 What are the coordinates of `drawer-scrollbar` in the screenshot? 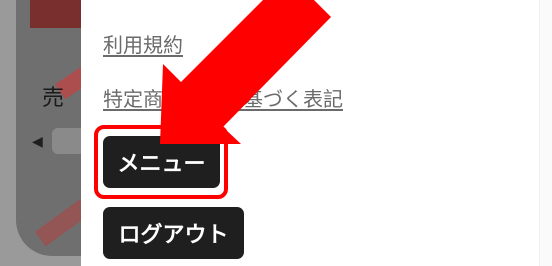 It's located at (545, 133).